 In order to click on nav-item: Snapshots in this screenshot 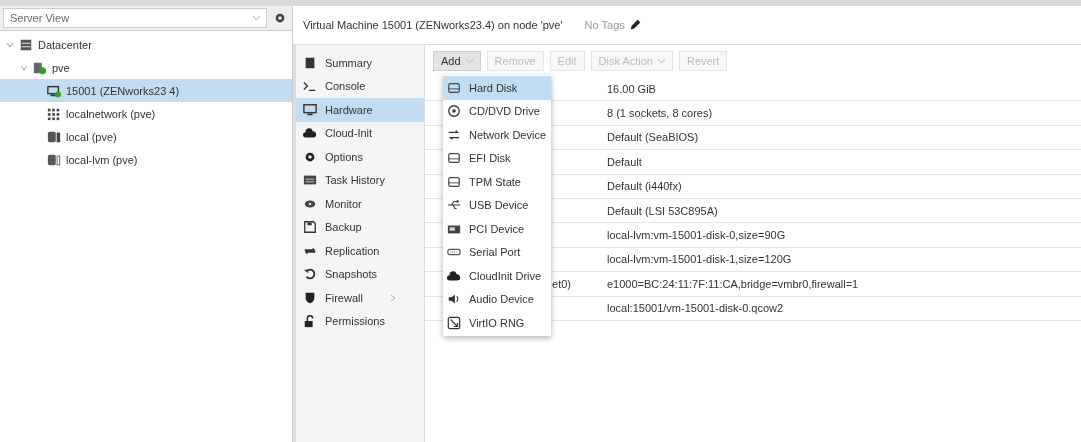, I will do `click(360, 274)`.